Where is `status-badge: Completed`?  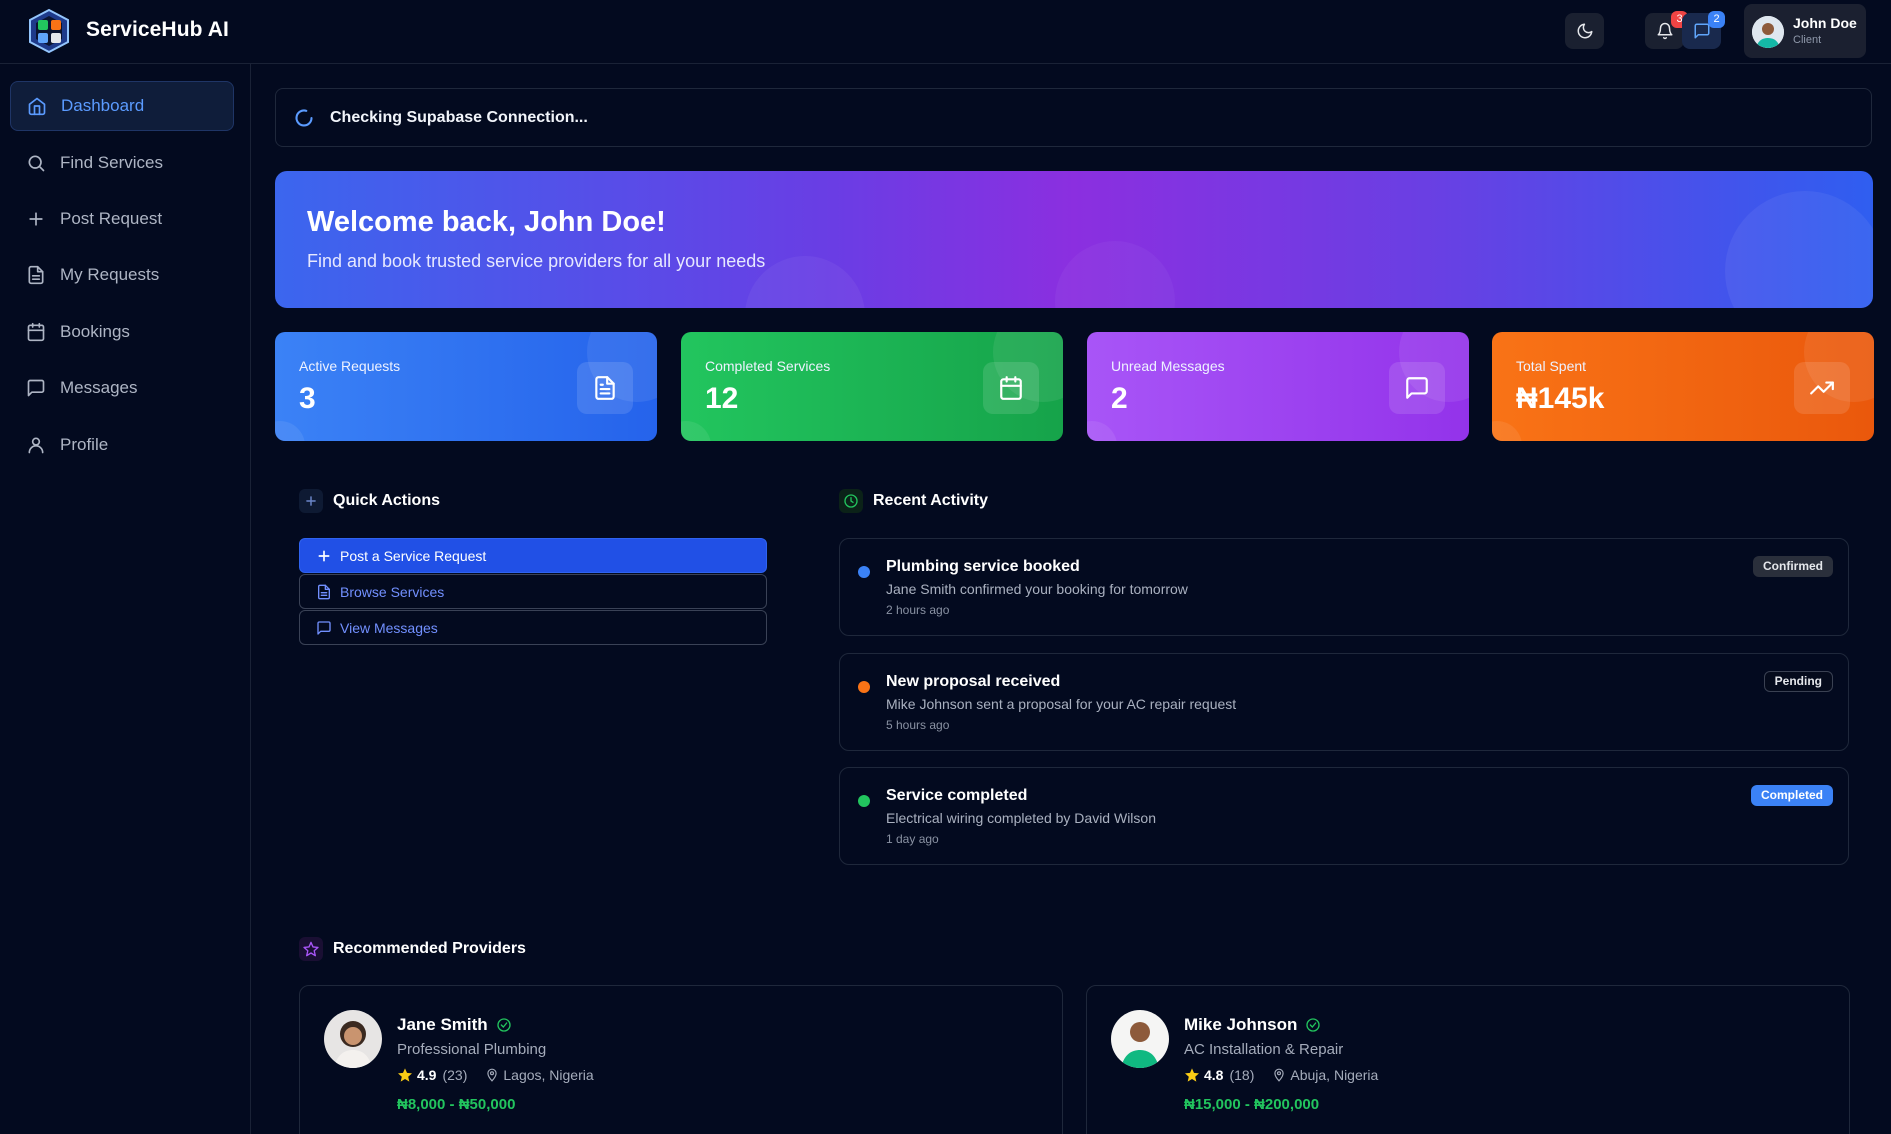 status-badge: Completed is located at coordinates (1791, 795).